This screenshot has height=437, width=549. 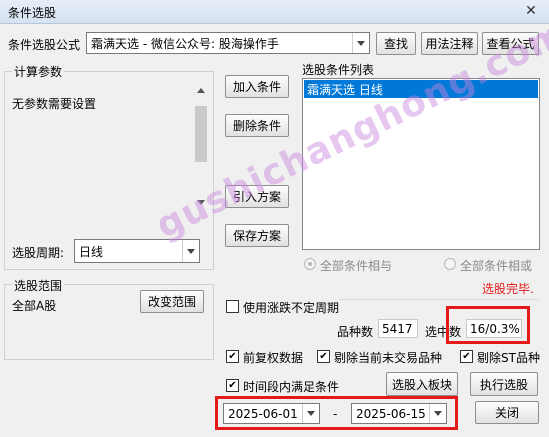 What do you see at coordinates (201, 202) in the screenshot?
I see `scroll-down-icon` at bounding box center [201, 202].